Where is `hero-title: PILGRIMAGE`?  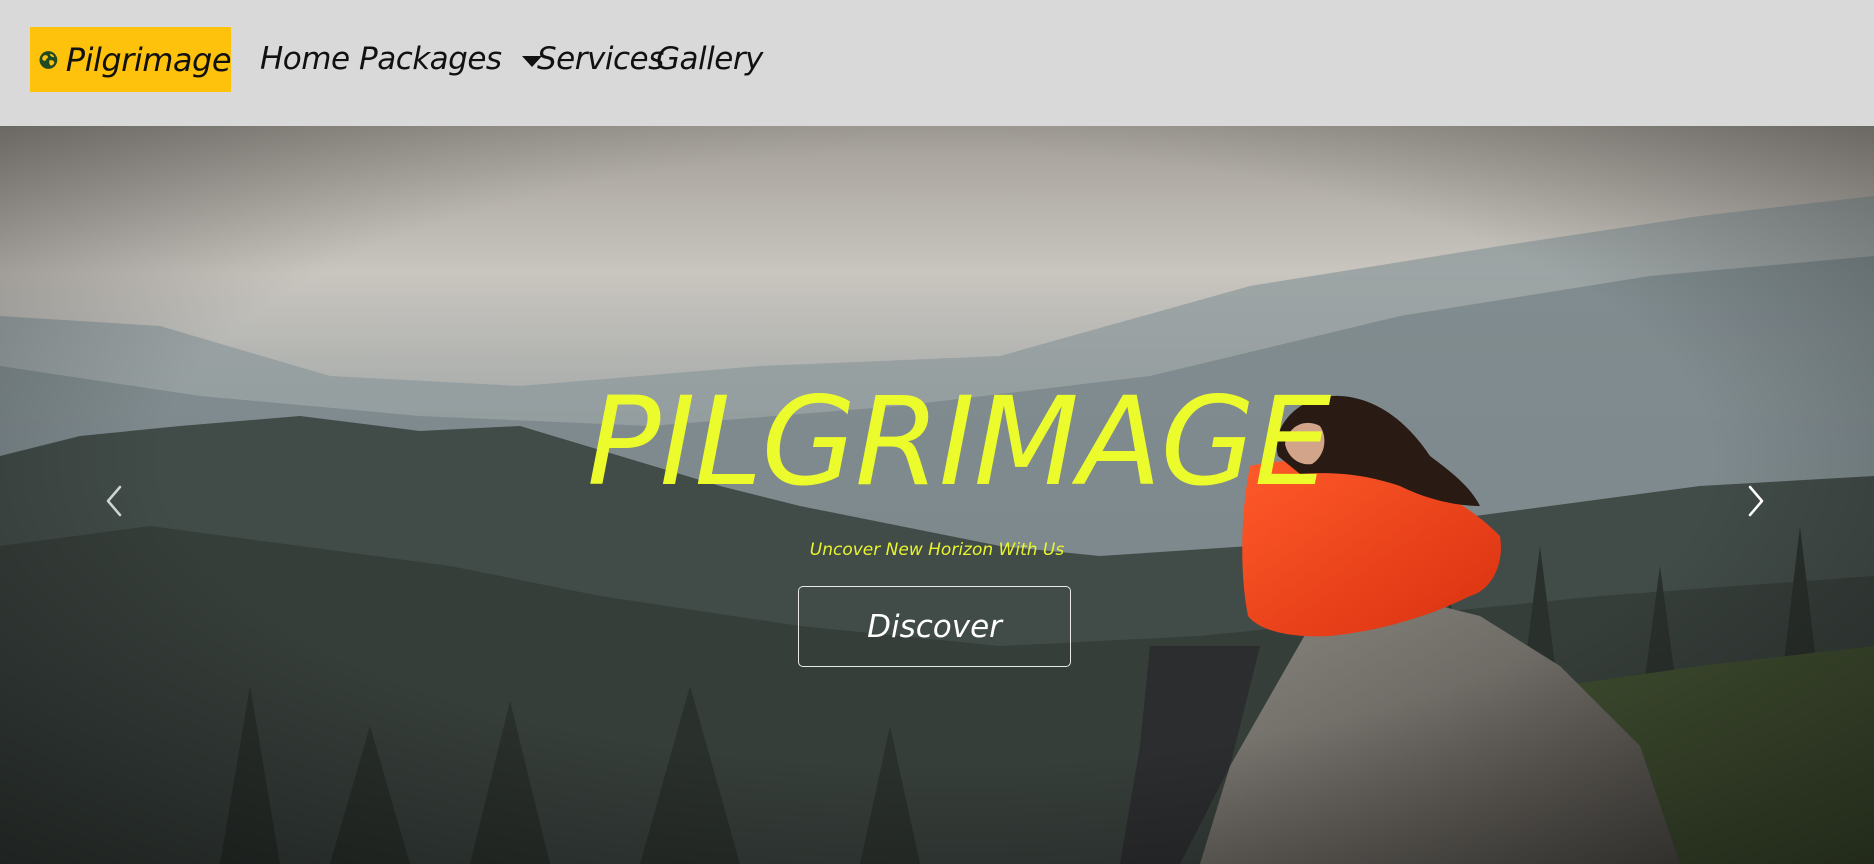 hero-title: PILGRIMAGE is located at coordinates (959, 442).